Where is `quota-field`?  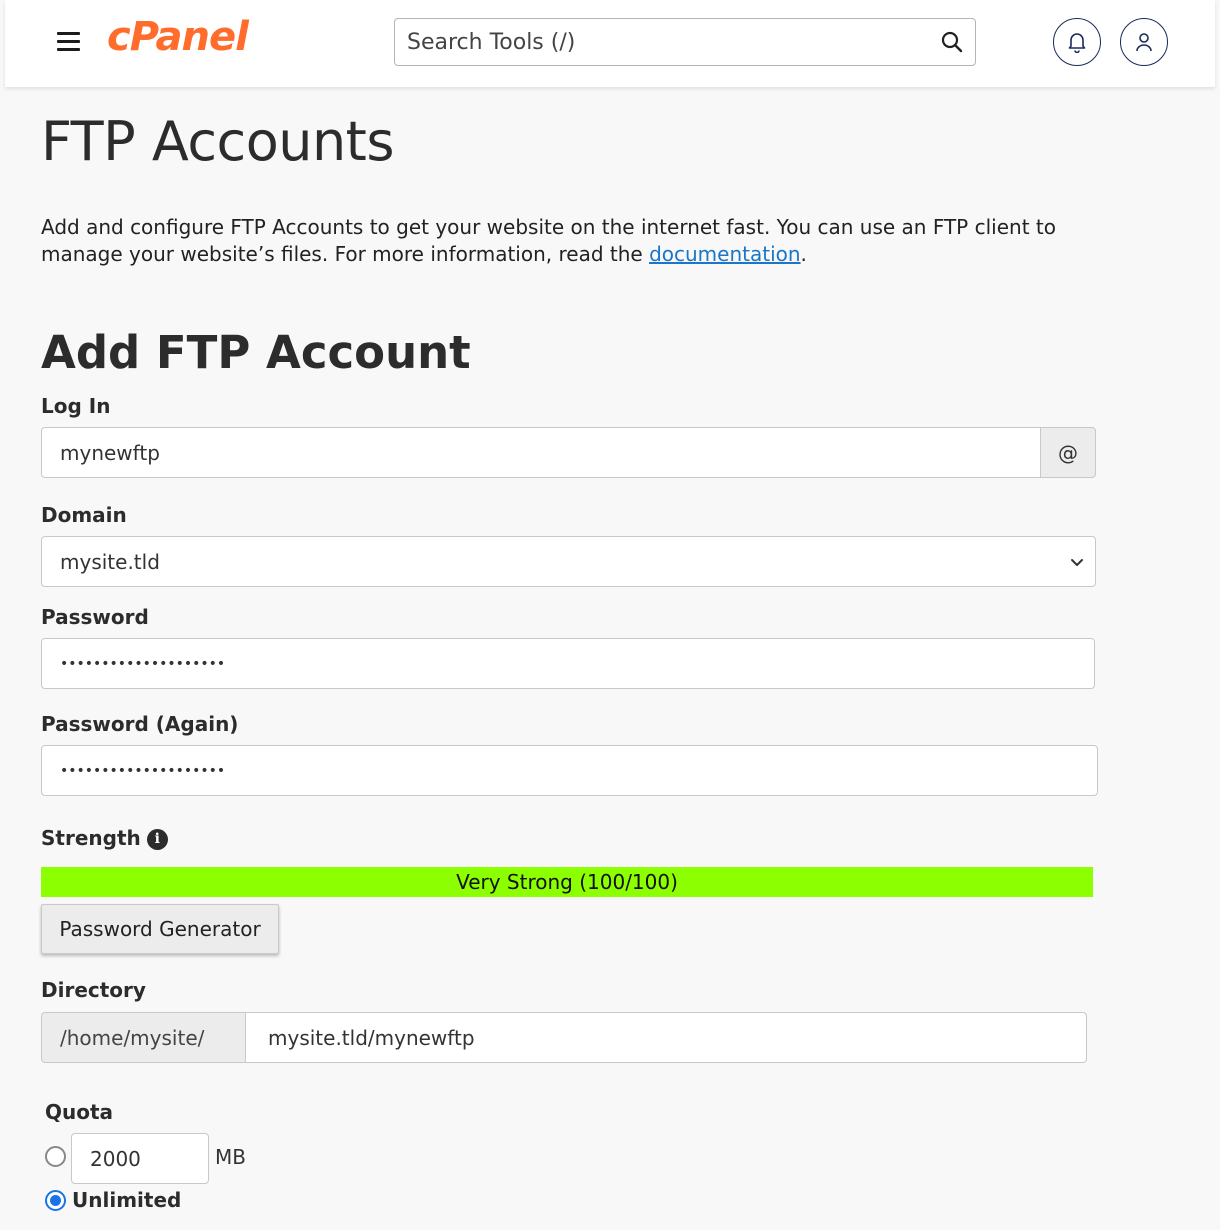
quota-field is located at coordinates (140, 1158).